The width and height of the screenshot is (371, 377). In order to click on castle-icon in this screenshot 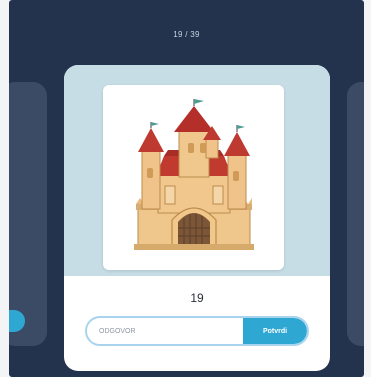, I will do `click(193, 174)`.